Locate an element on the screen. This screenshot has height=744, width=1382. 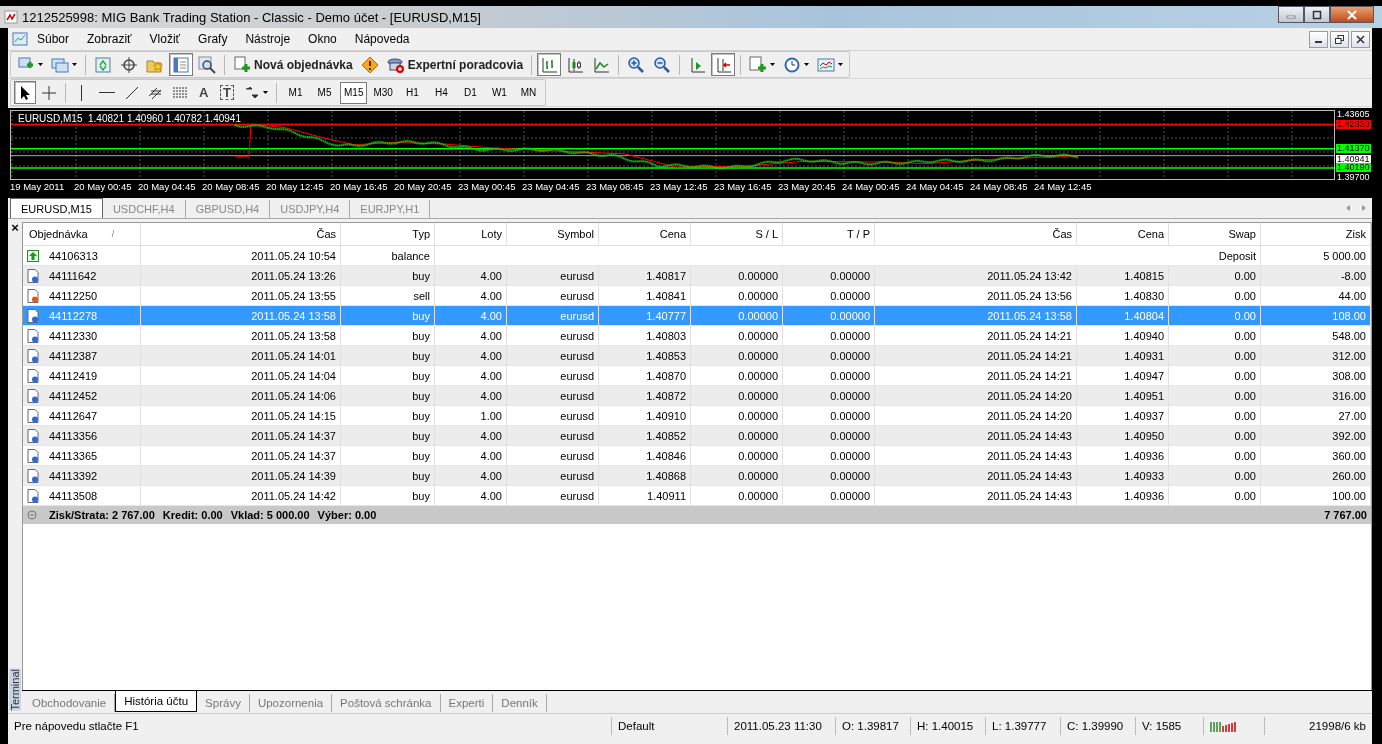
column-header: Typ is located at coordinates (388, 234).